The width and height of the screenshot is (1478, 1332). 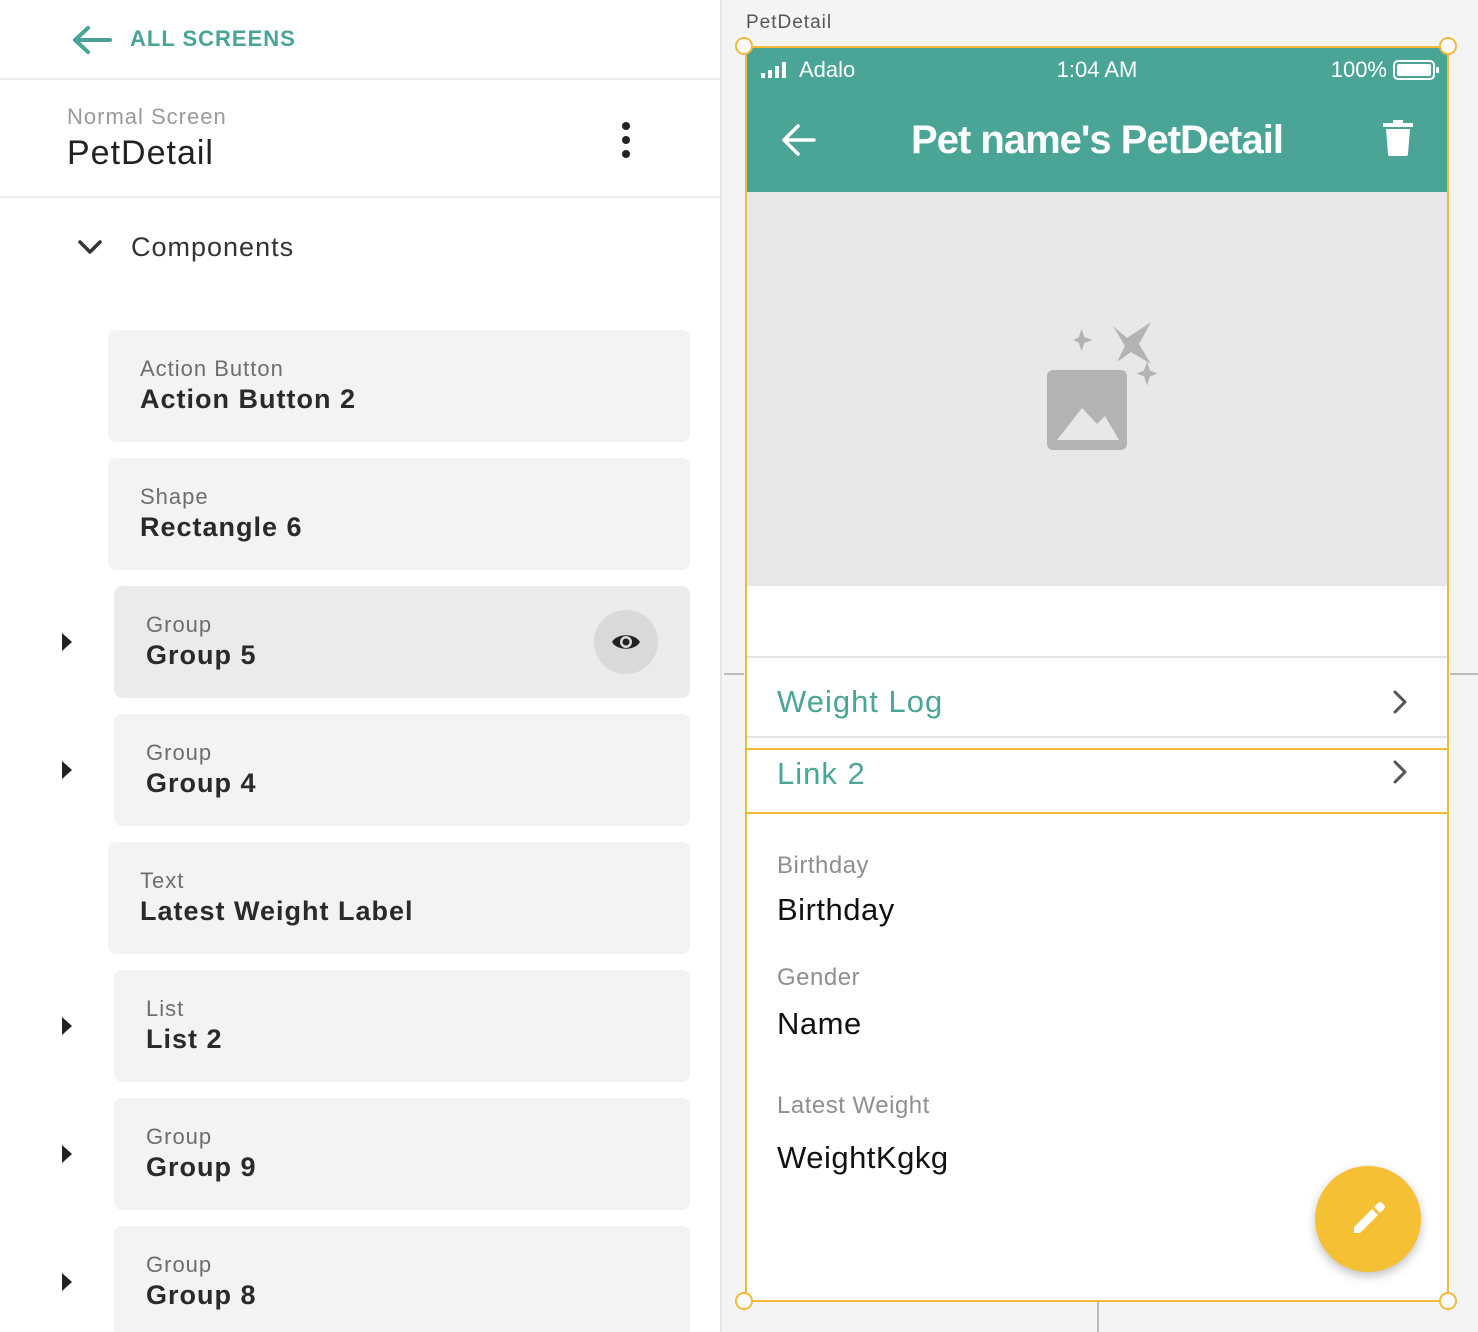 What do you see at coordinates (1398, 138) in the screenshot?
I see `trash-icon` at bounding box center [1398, 138].